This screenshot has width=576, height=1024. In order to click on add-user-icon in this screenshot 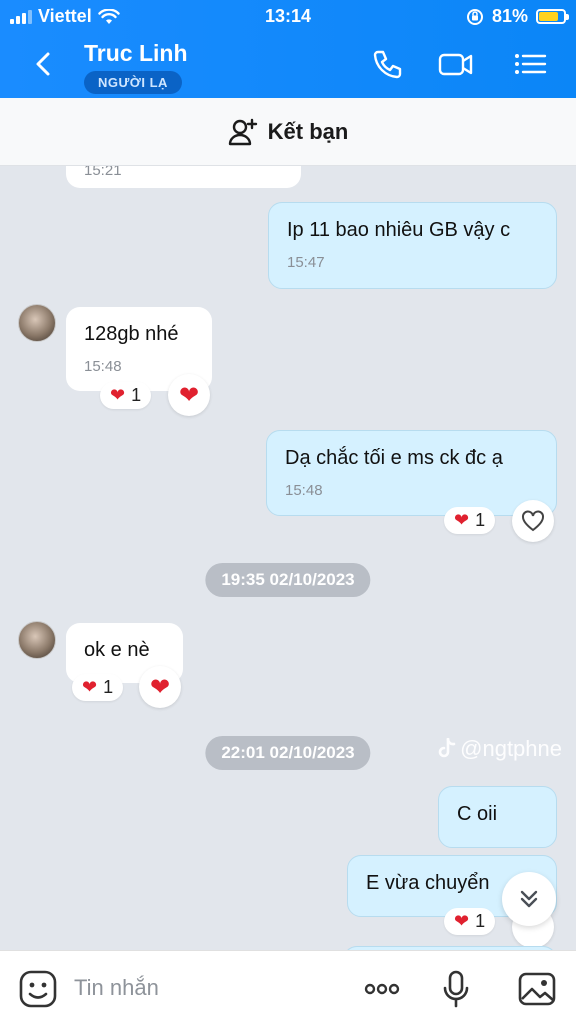, I will do `click(242, 131)`.